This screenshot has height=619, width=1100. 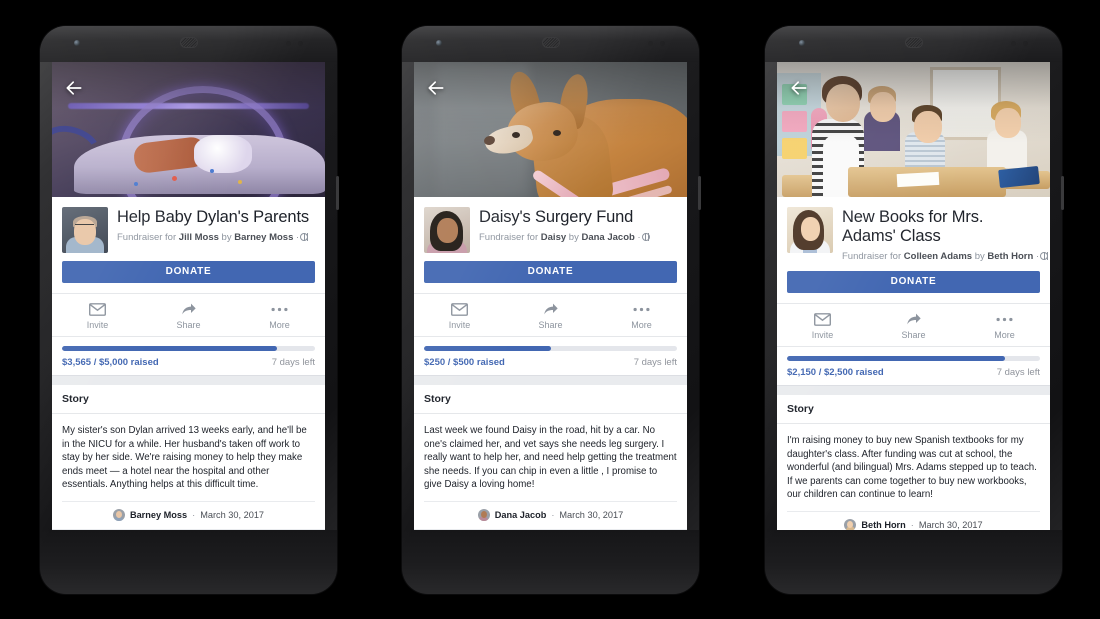 What do you see at coordinates (188, 355) in the screenshot?
I see `progress-section-1: $3,565 / $5,000 raised 7 days left` at bounding box center [188, 355].